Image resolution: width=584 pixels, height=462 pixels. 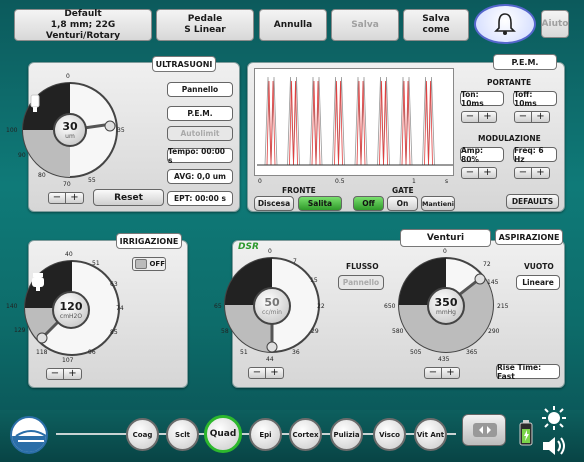 I want to click on amp-field: Amp: 80%, so click(x=482, y=155).